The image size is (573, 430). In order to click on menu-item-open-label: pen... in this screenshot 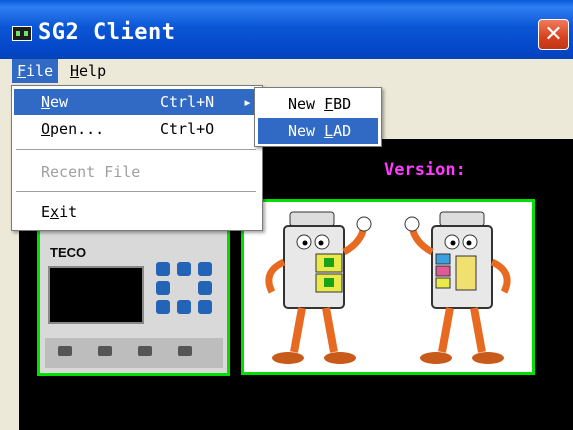, I will do `click(77, 129)`.